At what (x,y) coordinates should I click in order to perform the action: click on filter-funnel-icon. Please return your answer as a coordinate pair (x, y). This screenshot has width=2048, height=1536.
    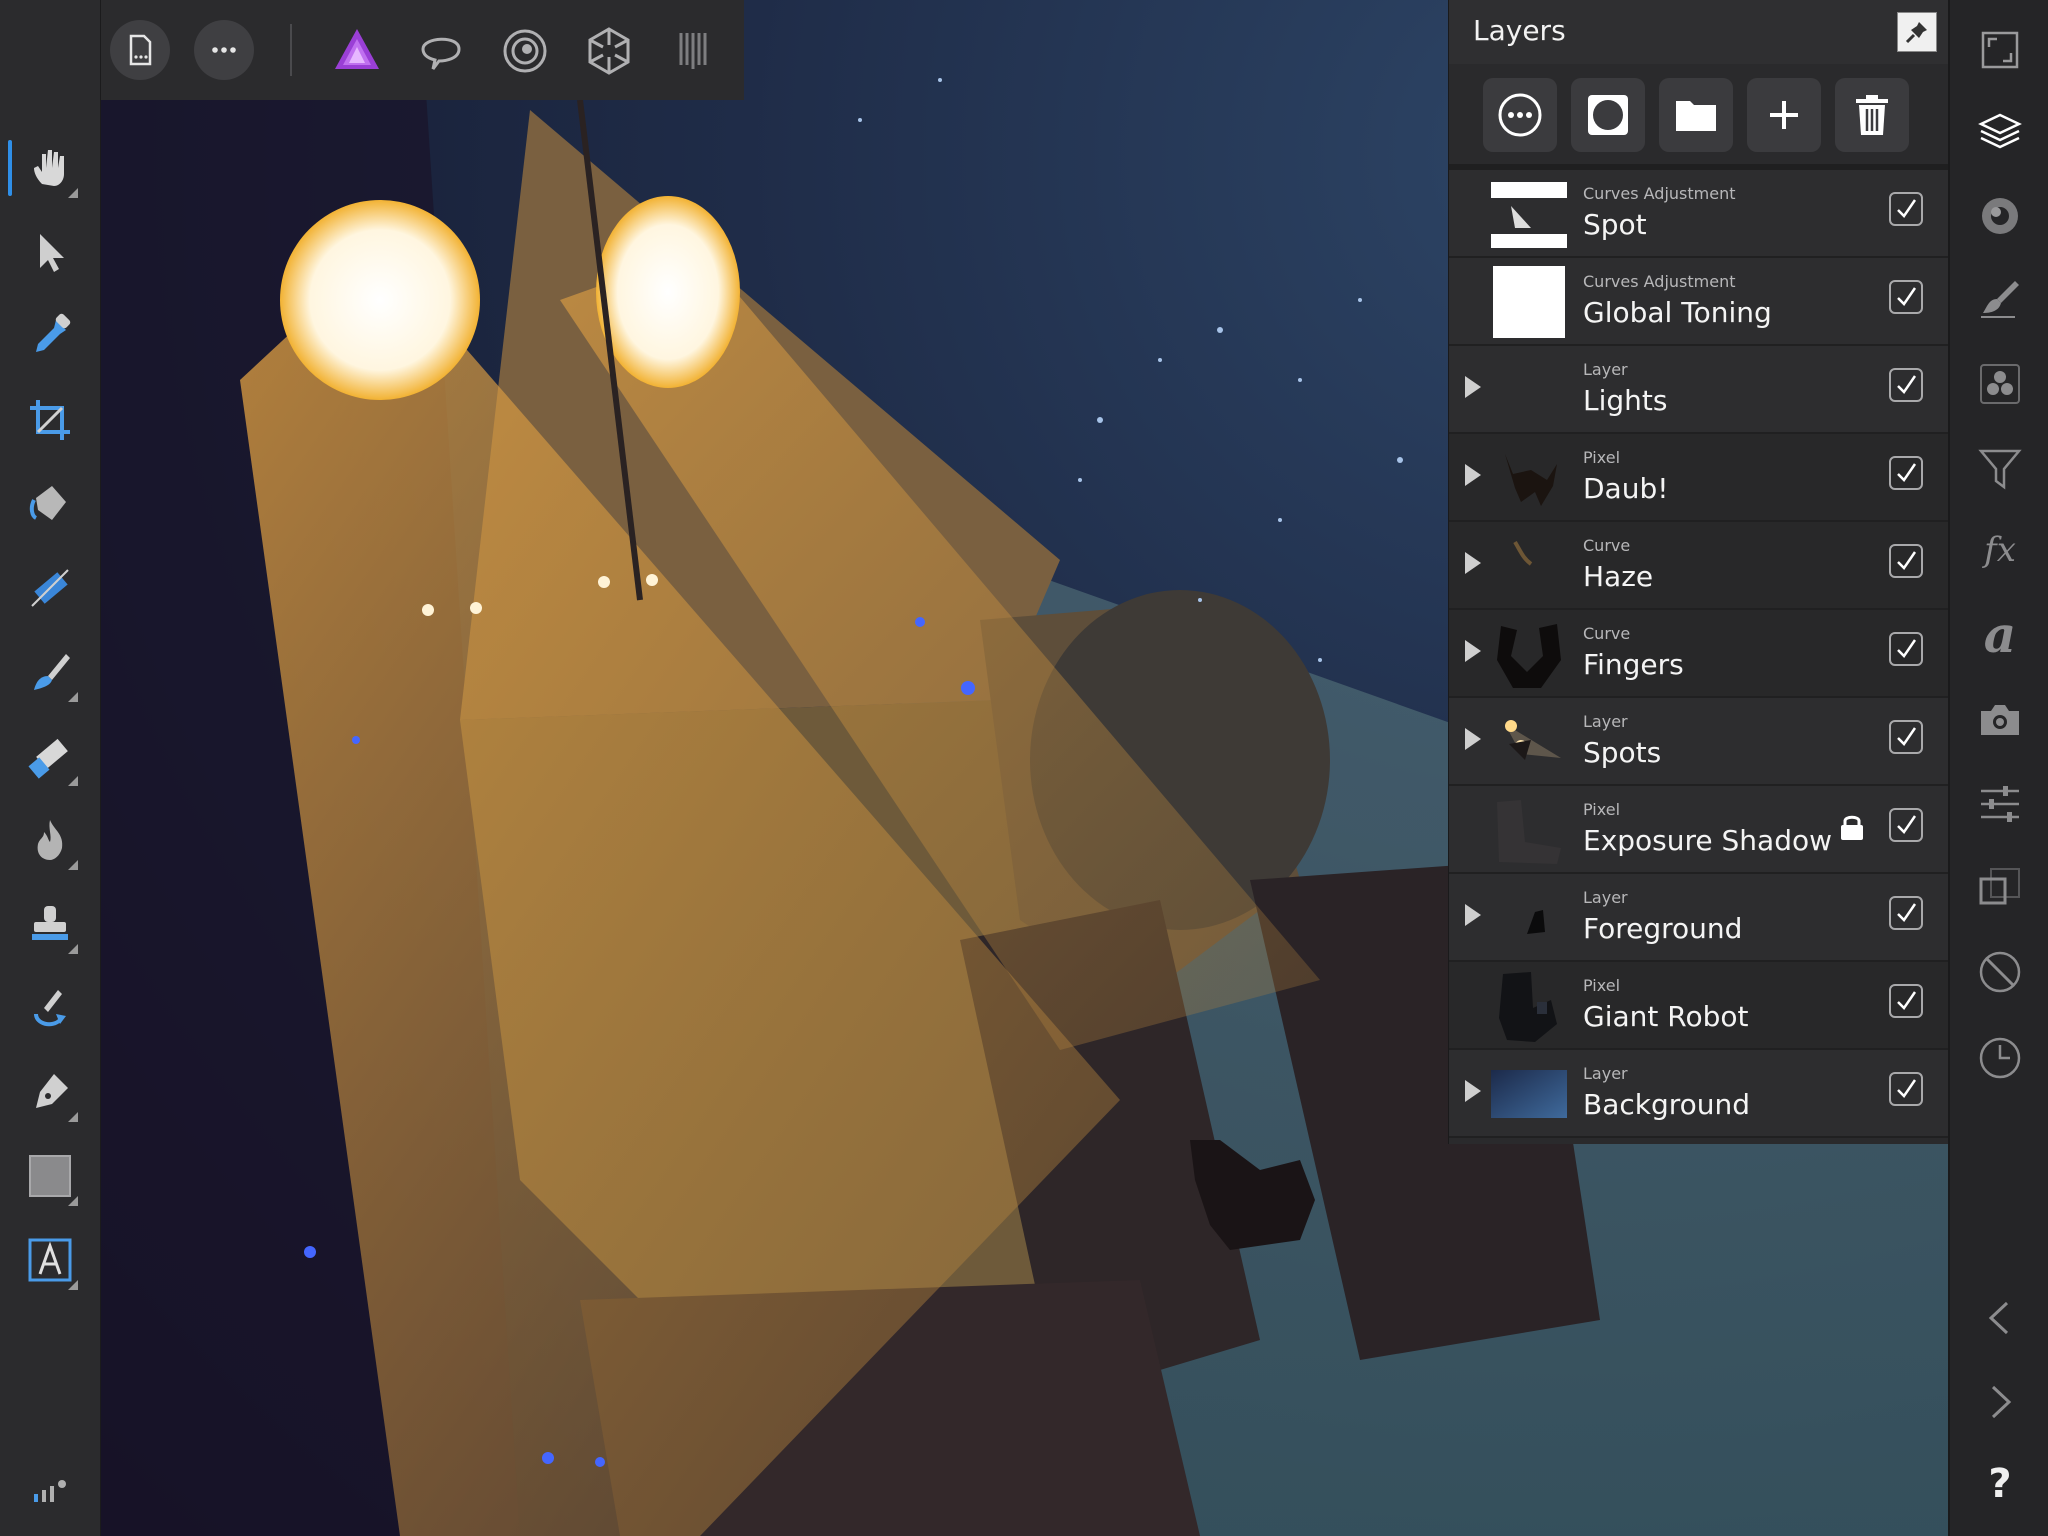
    Looking at the image, I should click on (2000, 469).